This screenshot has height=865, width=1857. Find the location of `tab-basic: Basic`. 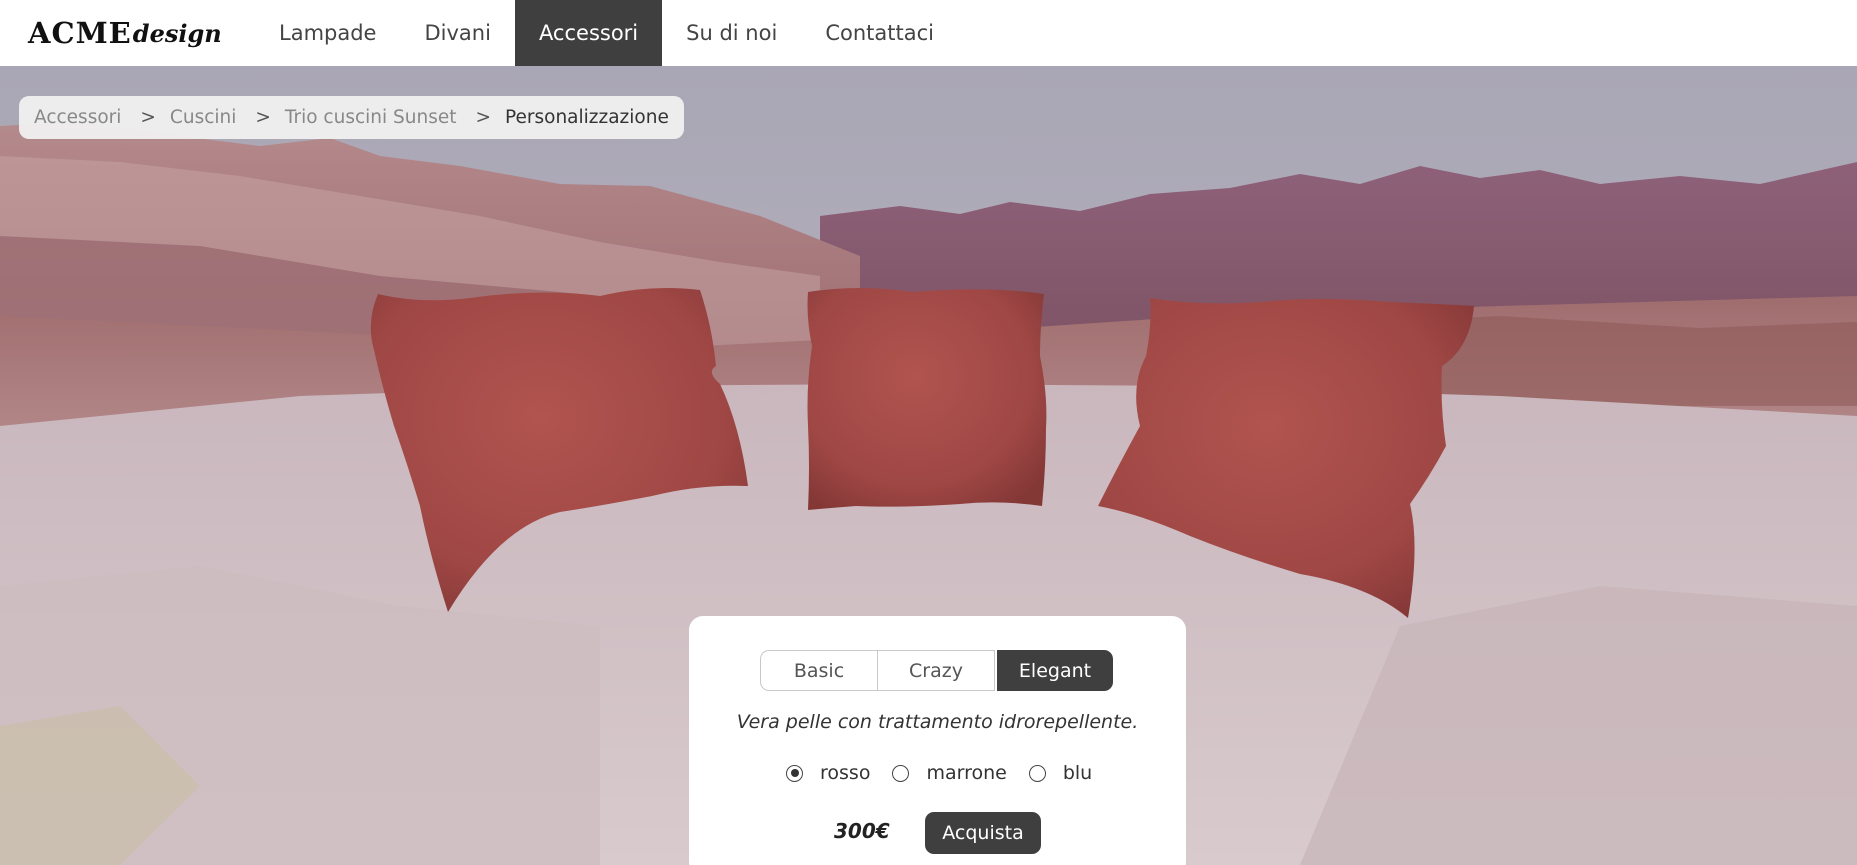

tab-basic: Basic is located at coordinates (819, 670).